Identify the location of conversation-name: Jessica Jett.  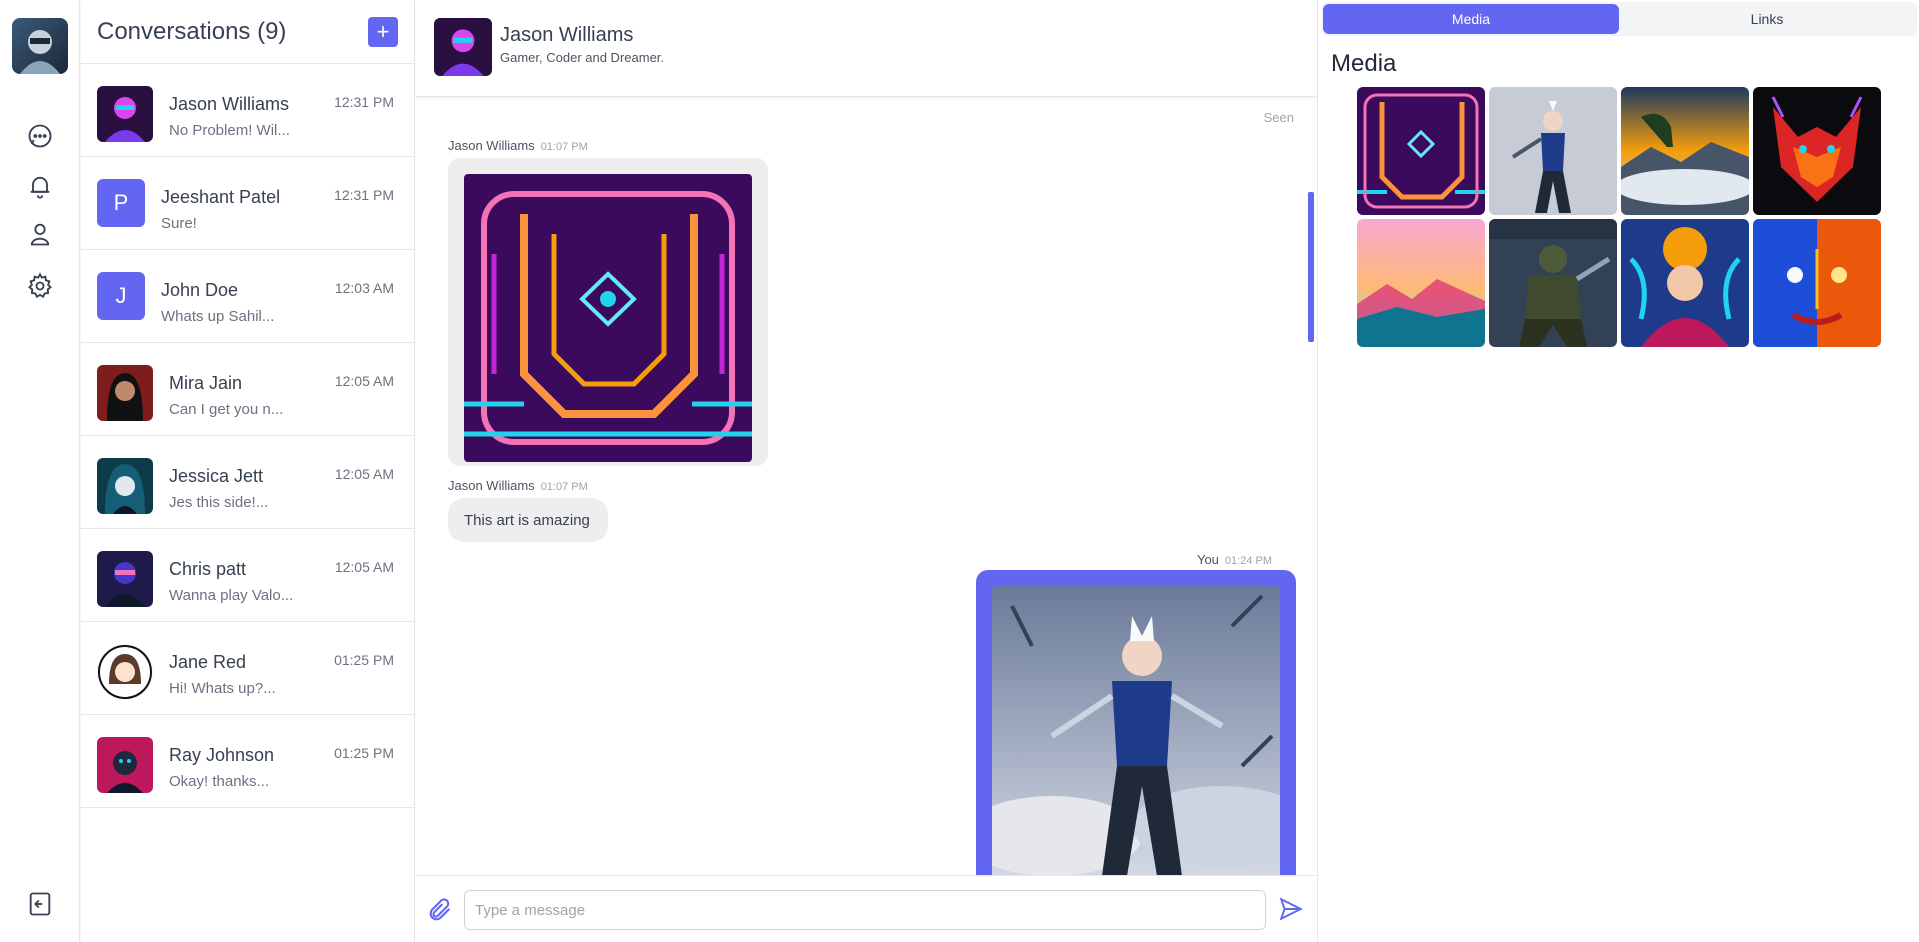
(216, 476).